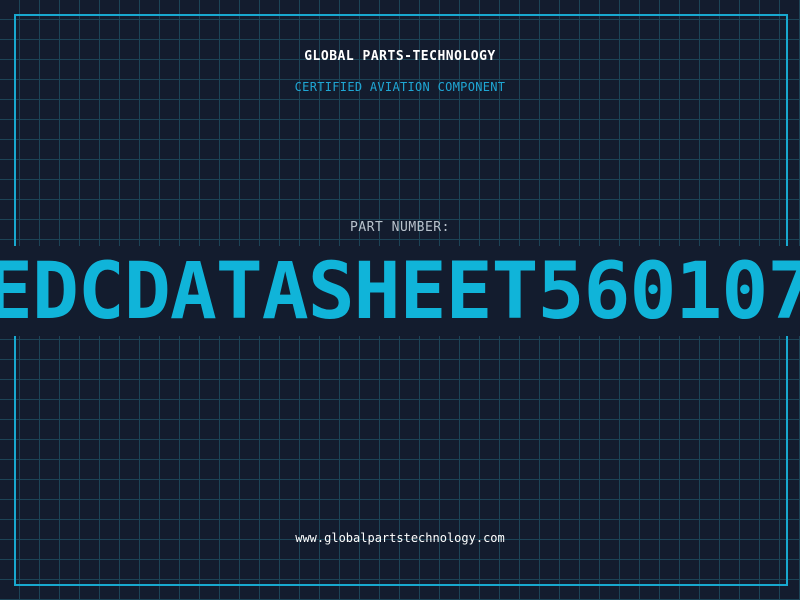 The width and height of the screenshot is (800, 600). I want to click on part-number-value: EDCDATASHEET5601075, so click(400, 291).